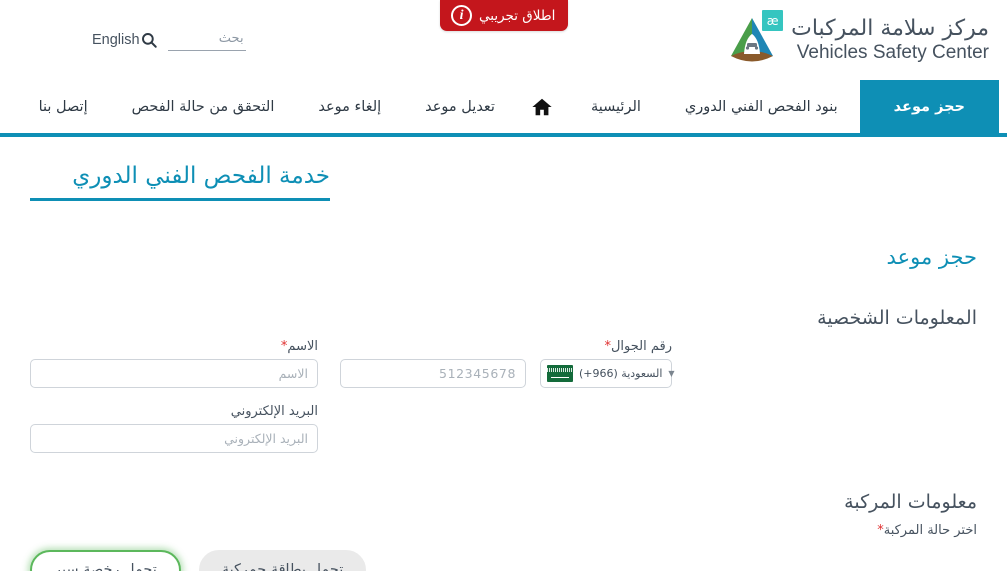 The image size is (1007, 571). Describe the element at coordinates (180, 182) in the screenshot. I see `page-title: خدمة الفحص الفني الدوري` at that location.